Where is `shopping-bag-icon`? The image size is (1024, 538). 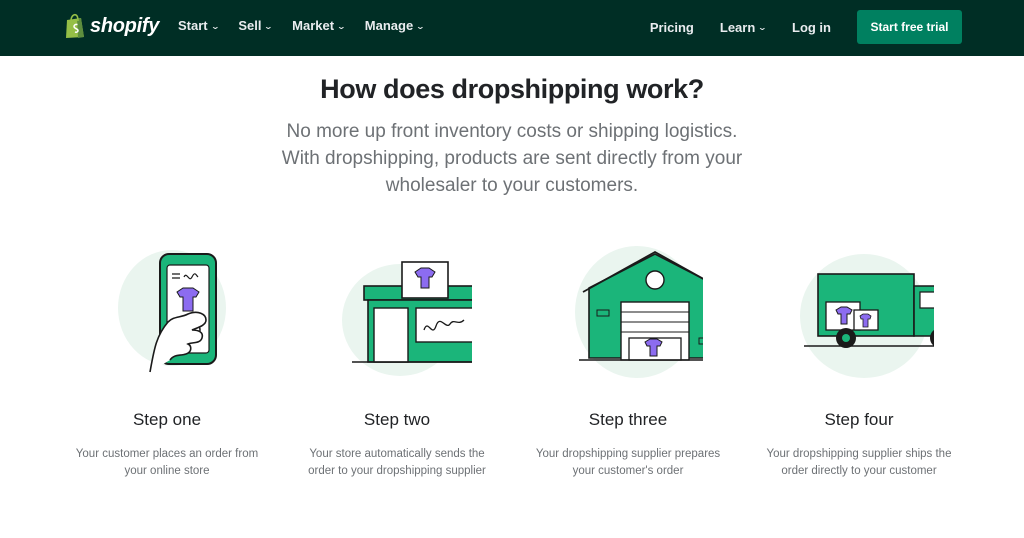
shopping-bag-icon is located at coordinates (75, 25).